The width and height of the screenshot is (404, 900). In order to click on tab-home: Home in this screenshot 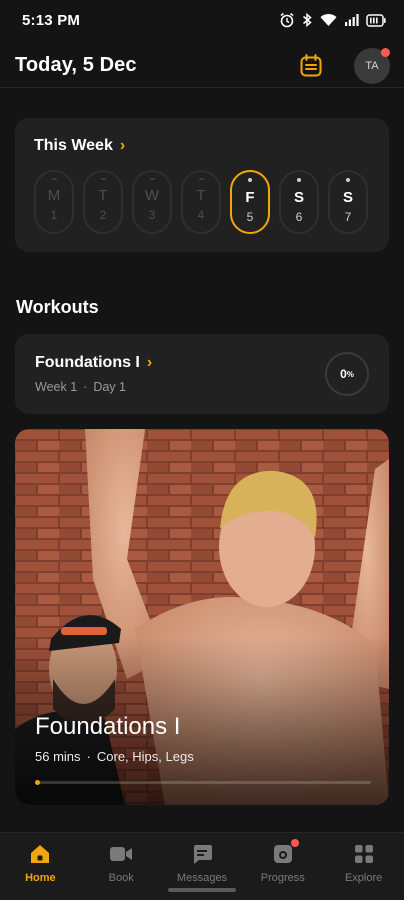, I will do `click(40, 866)`.